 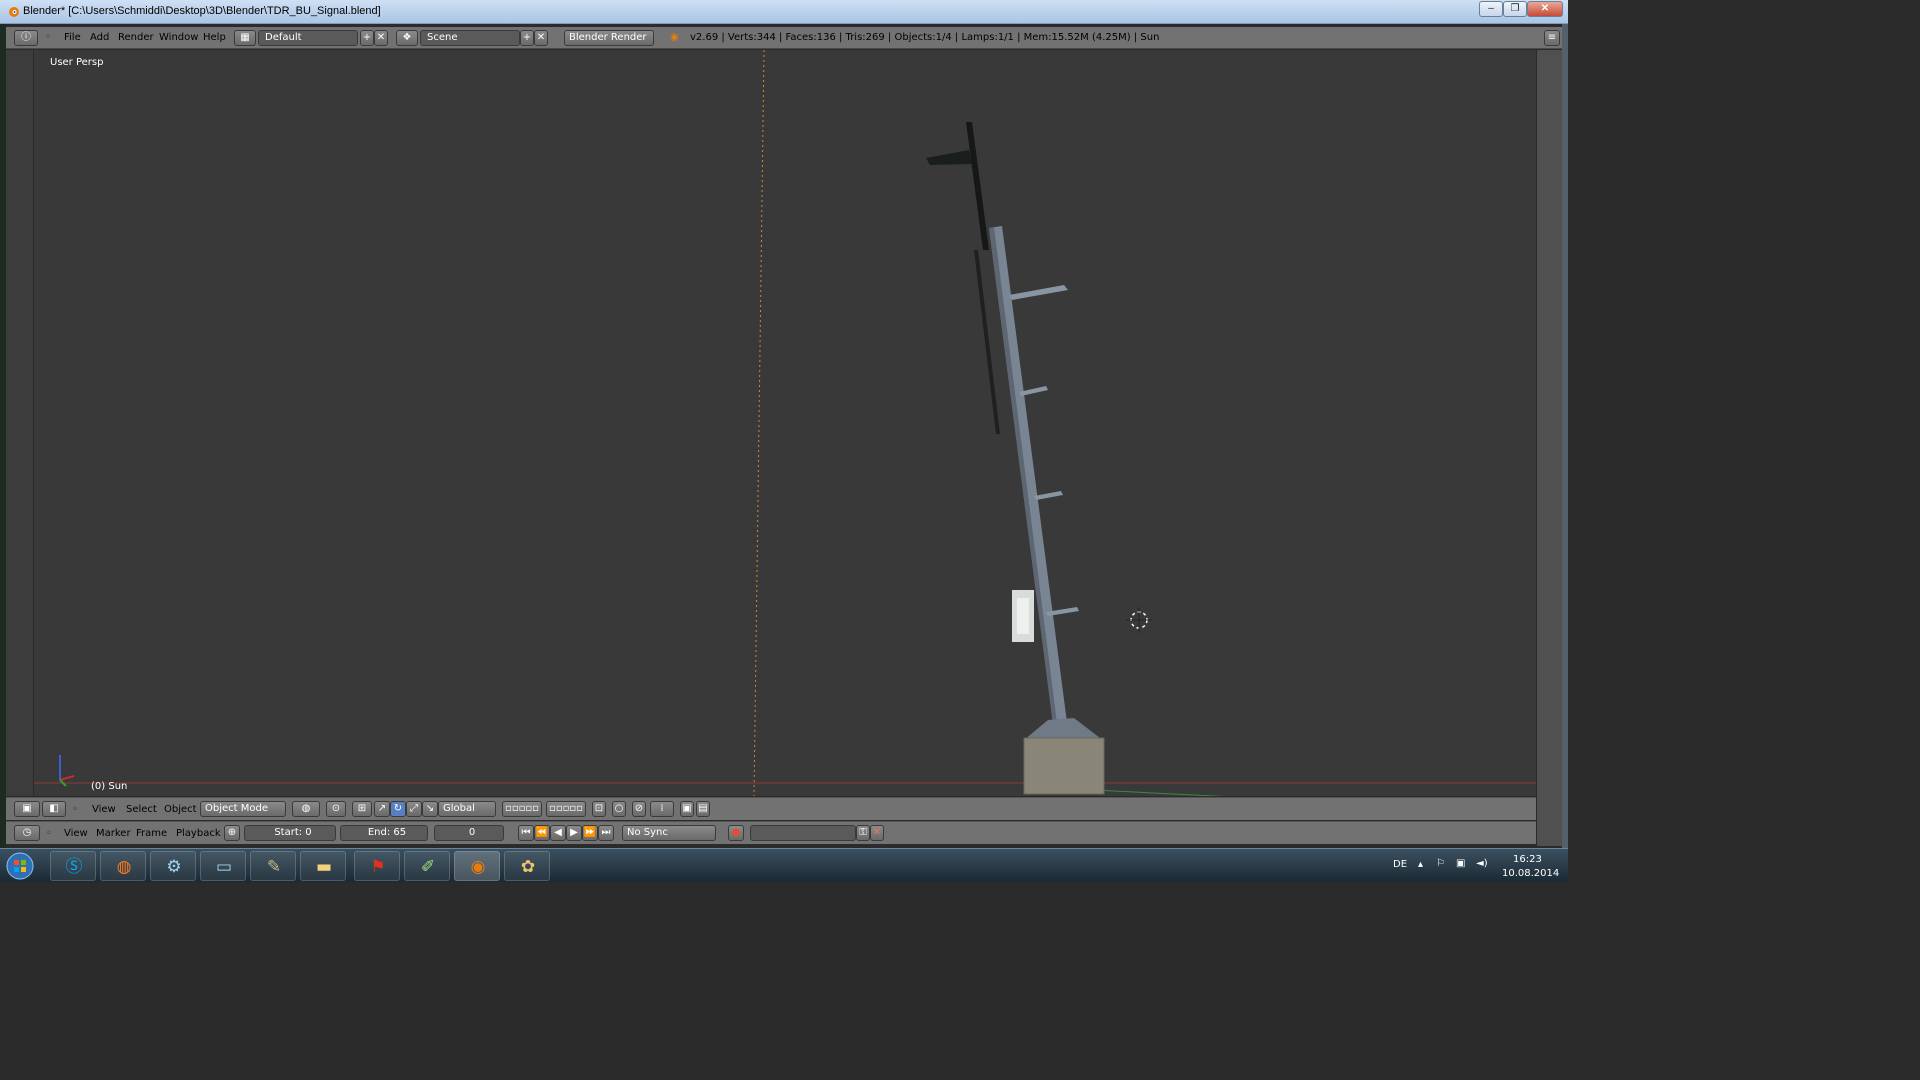 What do you see at coordinates (381, 38) in the screenshot?
I see `remove-layout-icon: ✕` at bounding box center [381, 38].